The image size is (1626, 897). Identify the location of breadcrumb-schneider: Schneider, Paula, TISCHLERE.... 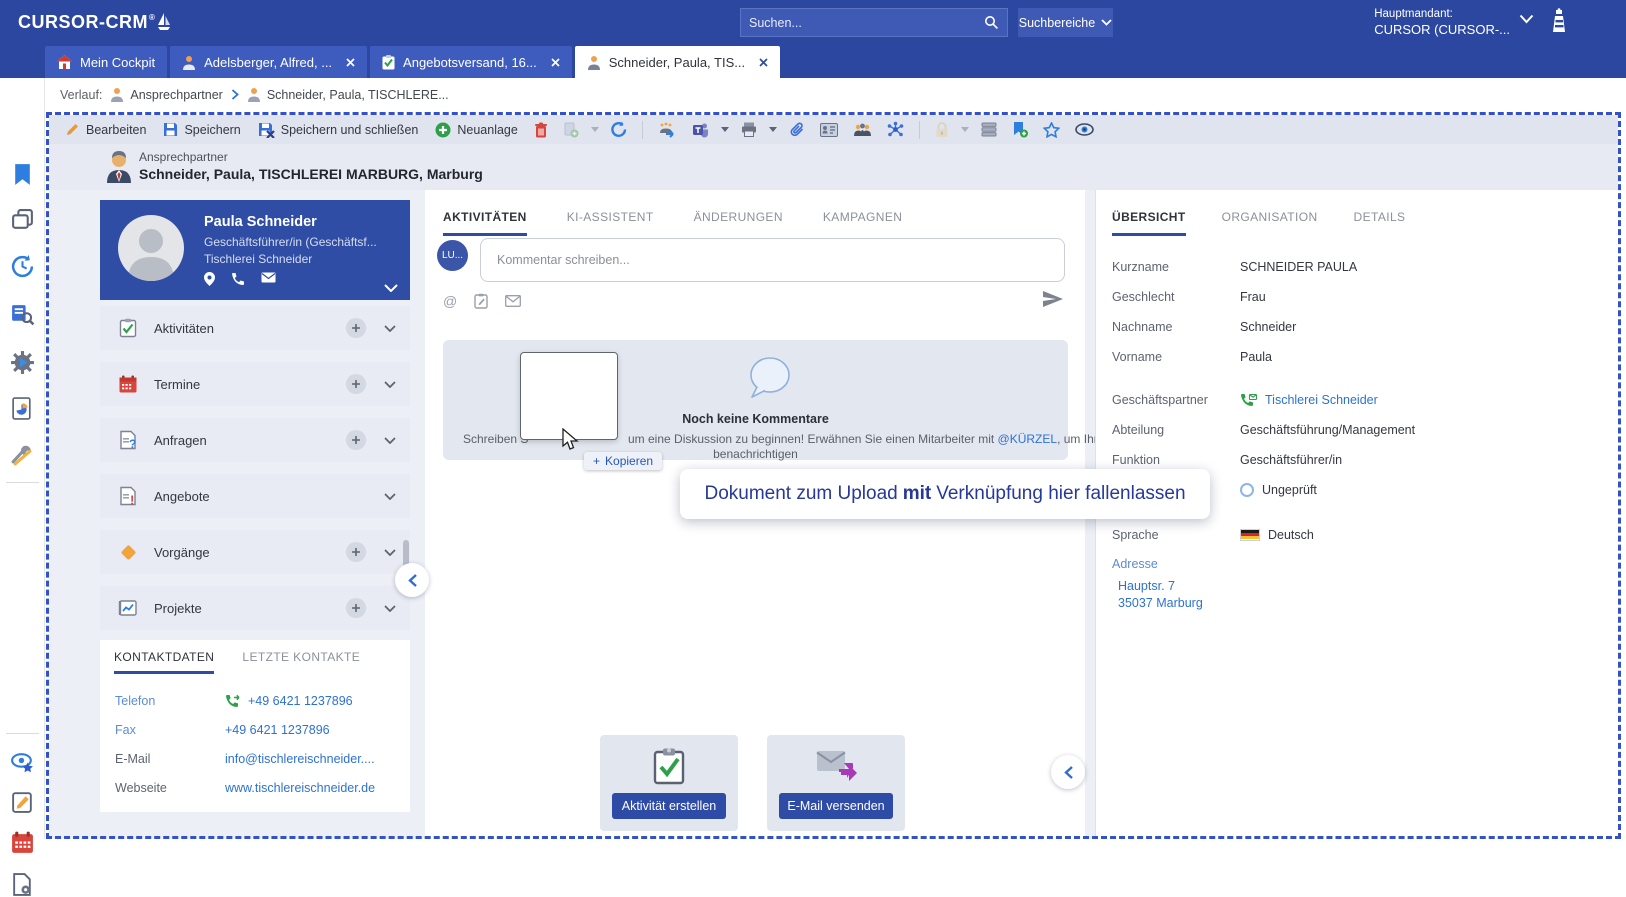
(348, 94).